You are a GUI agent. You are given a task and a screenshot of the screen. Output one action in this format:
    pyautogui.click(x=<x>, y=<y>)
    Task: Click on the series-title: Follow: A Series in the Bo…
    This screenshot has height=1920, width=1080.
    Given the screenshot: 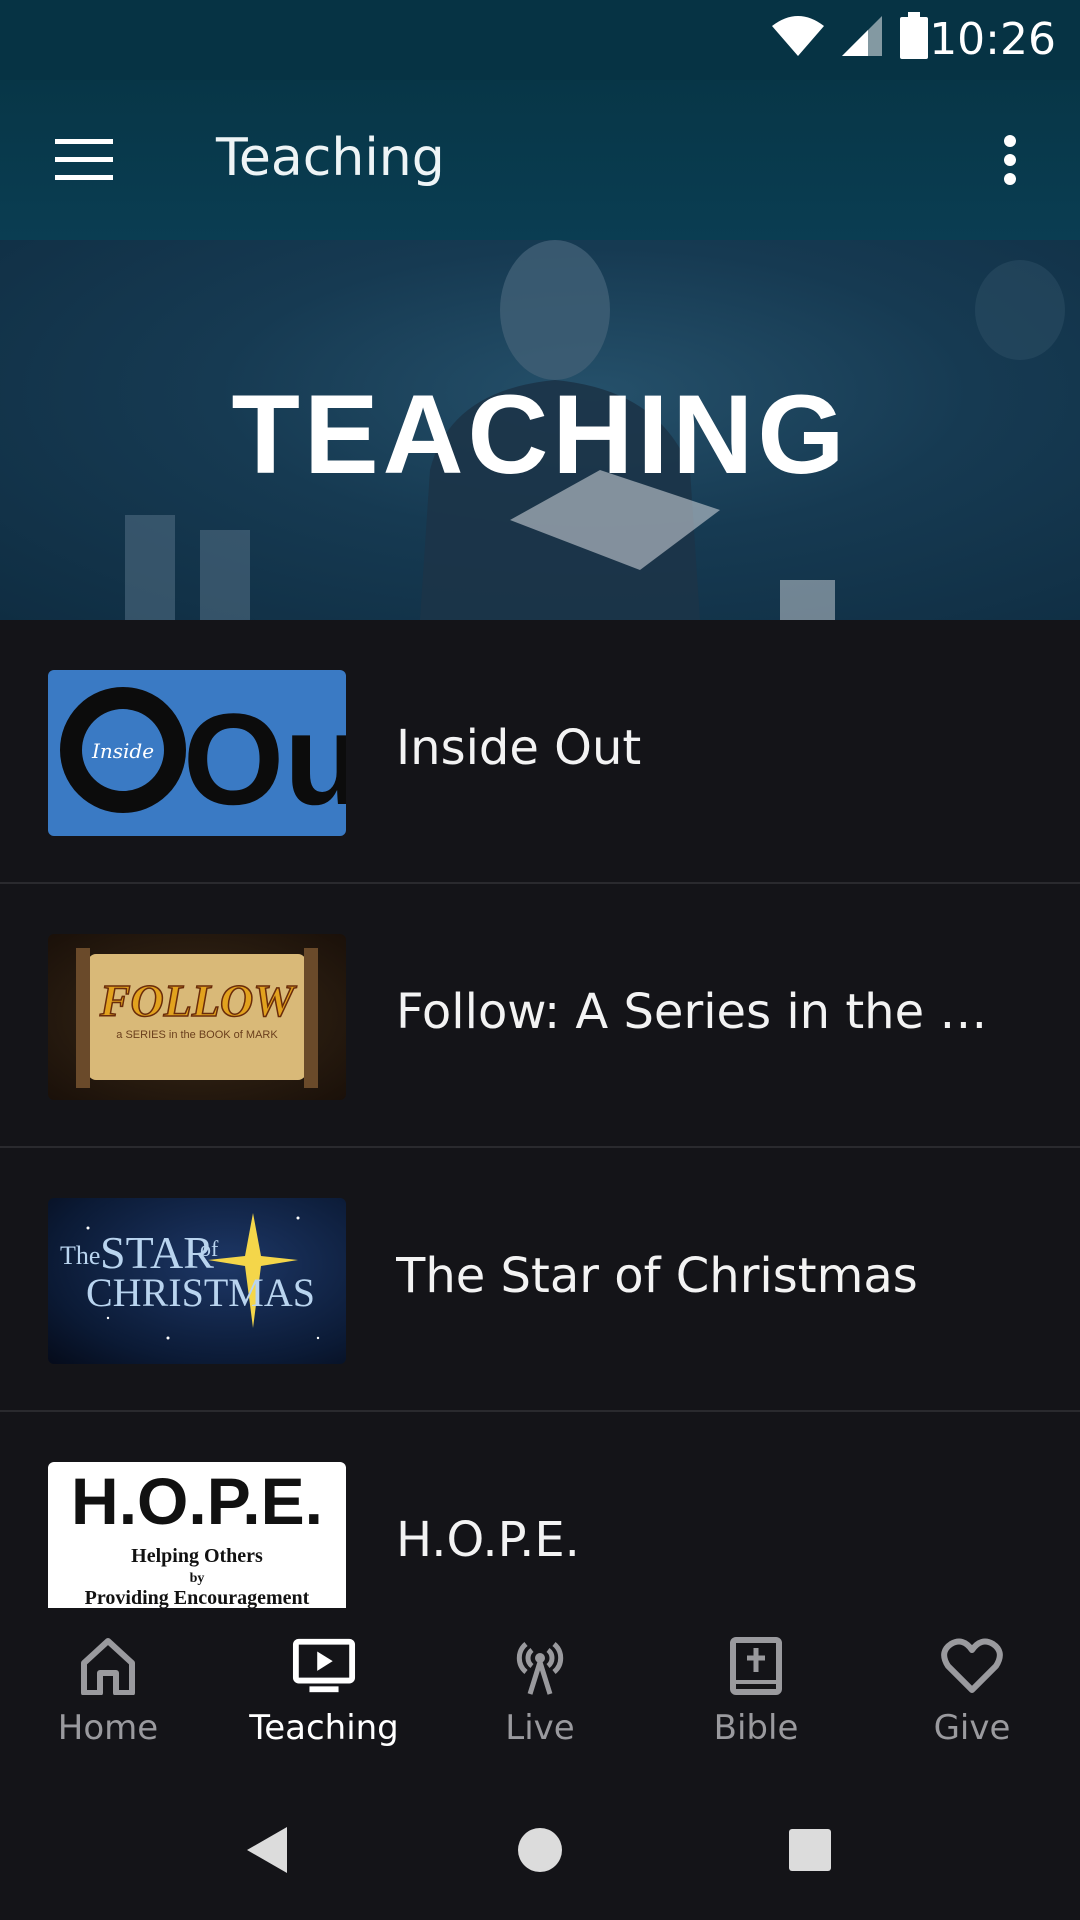 What is the action you would take?
    pyautogui.click(x=706, y=1012)
    